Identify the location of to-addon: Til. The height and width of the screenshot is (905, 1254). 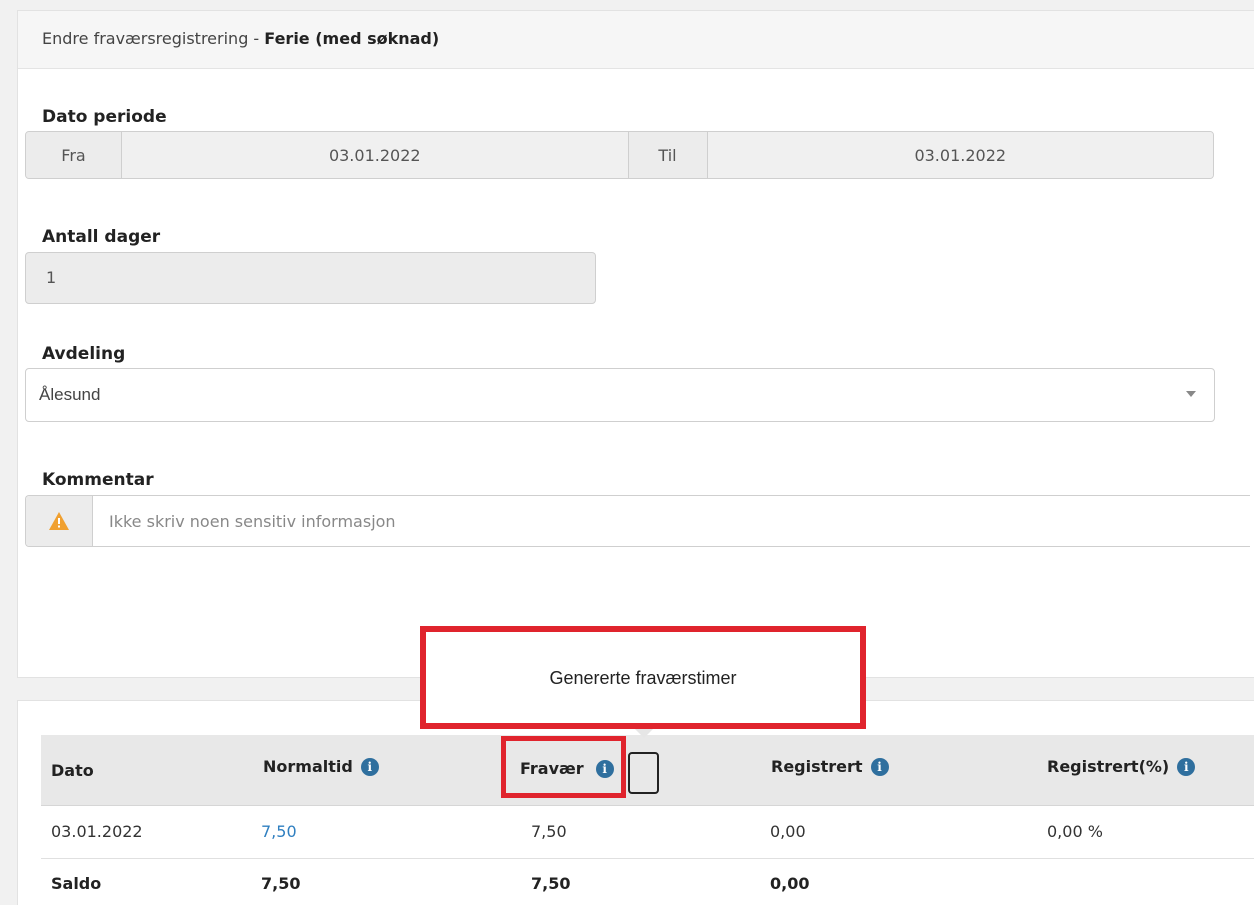
(667, 155).